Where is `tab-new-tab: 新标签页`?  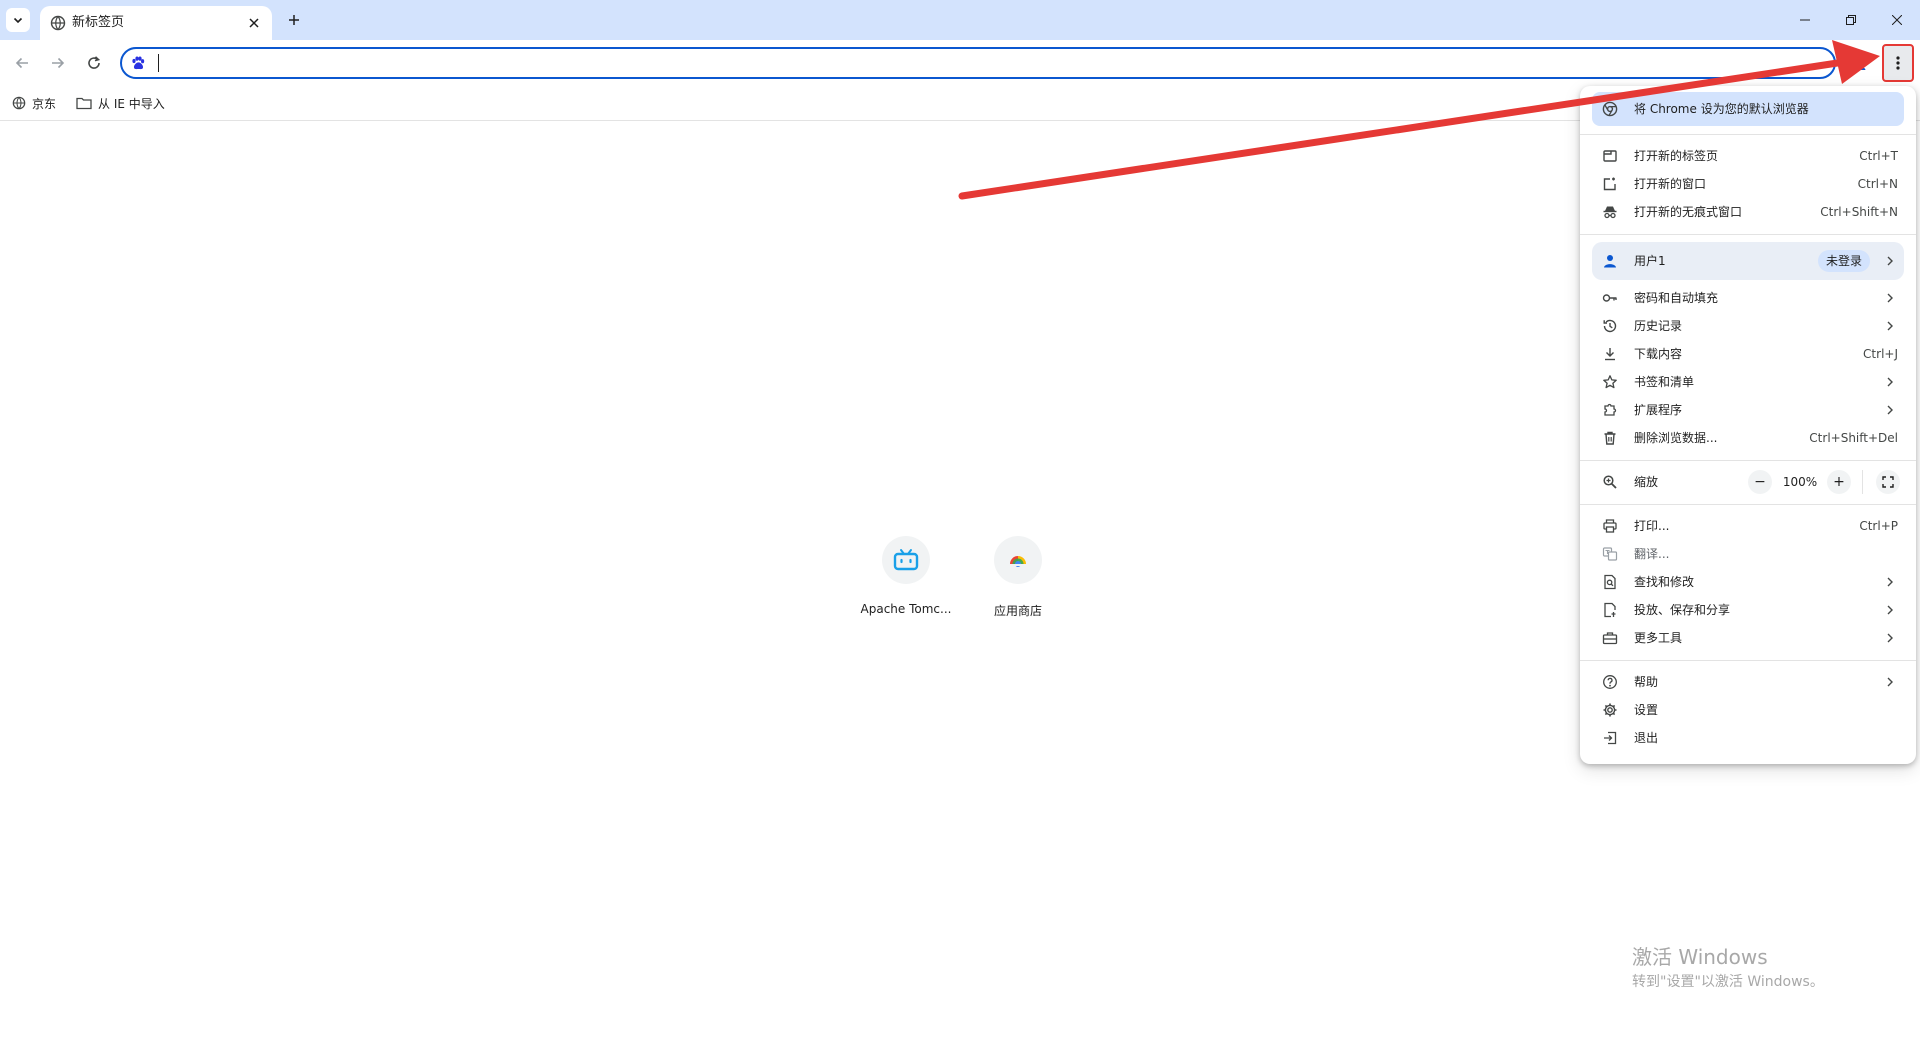
tab-new-tab: 新标签页 is located at coordinates (156, 23).